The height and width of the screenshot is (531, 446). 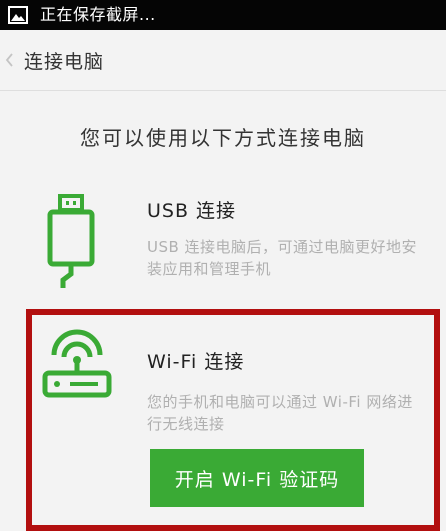 I want to click on header-divider, so click(x=223, y=90).